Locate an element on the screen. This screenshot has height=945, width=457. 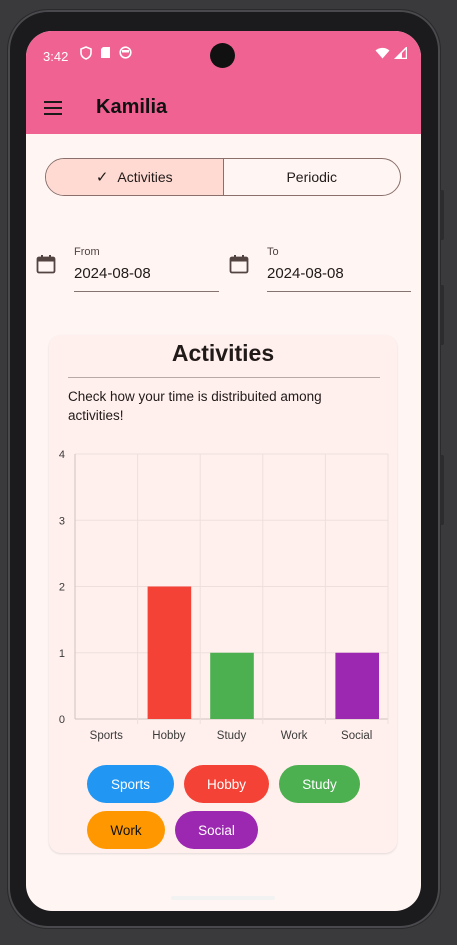
y-tick-label: 3 is located at coordinates (62, 521).